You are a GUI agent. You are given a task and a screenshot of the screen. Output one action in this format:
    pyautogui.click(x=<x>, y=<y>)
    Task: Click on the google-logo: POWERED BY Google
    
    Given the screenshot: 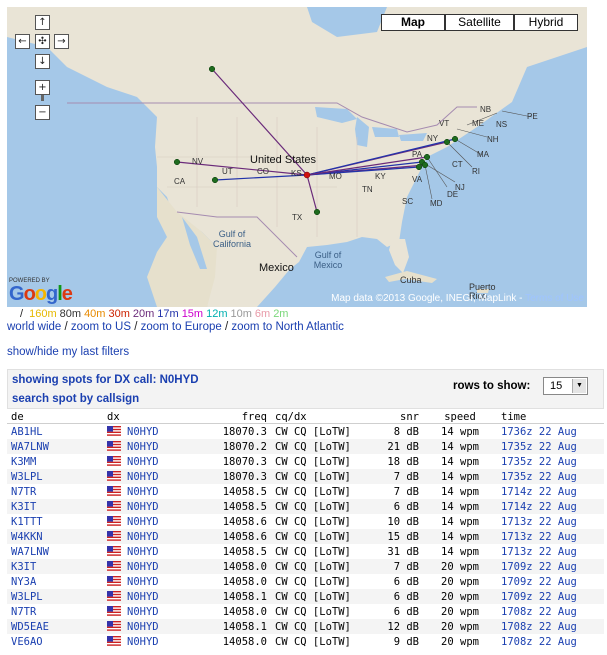 What is the action you would take?
    pyautogui.click(x=41, y=291)
    